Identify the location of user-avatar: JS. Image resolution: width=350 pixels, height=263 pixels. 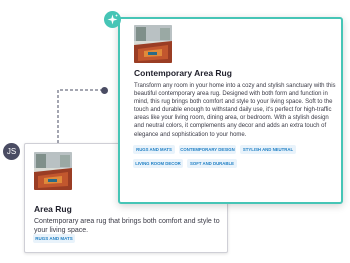
(11, 151).